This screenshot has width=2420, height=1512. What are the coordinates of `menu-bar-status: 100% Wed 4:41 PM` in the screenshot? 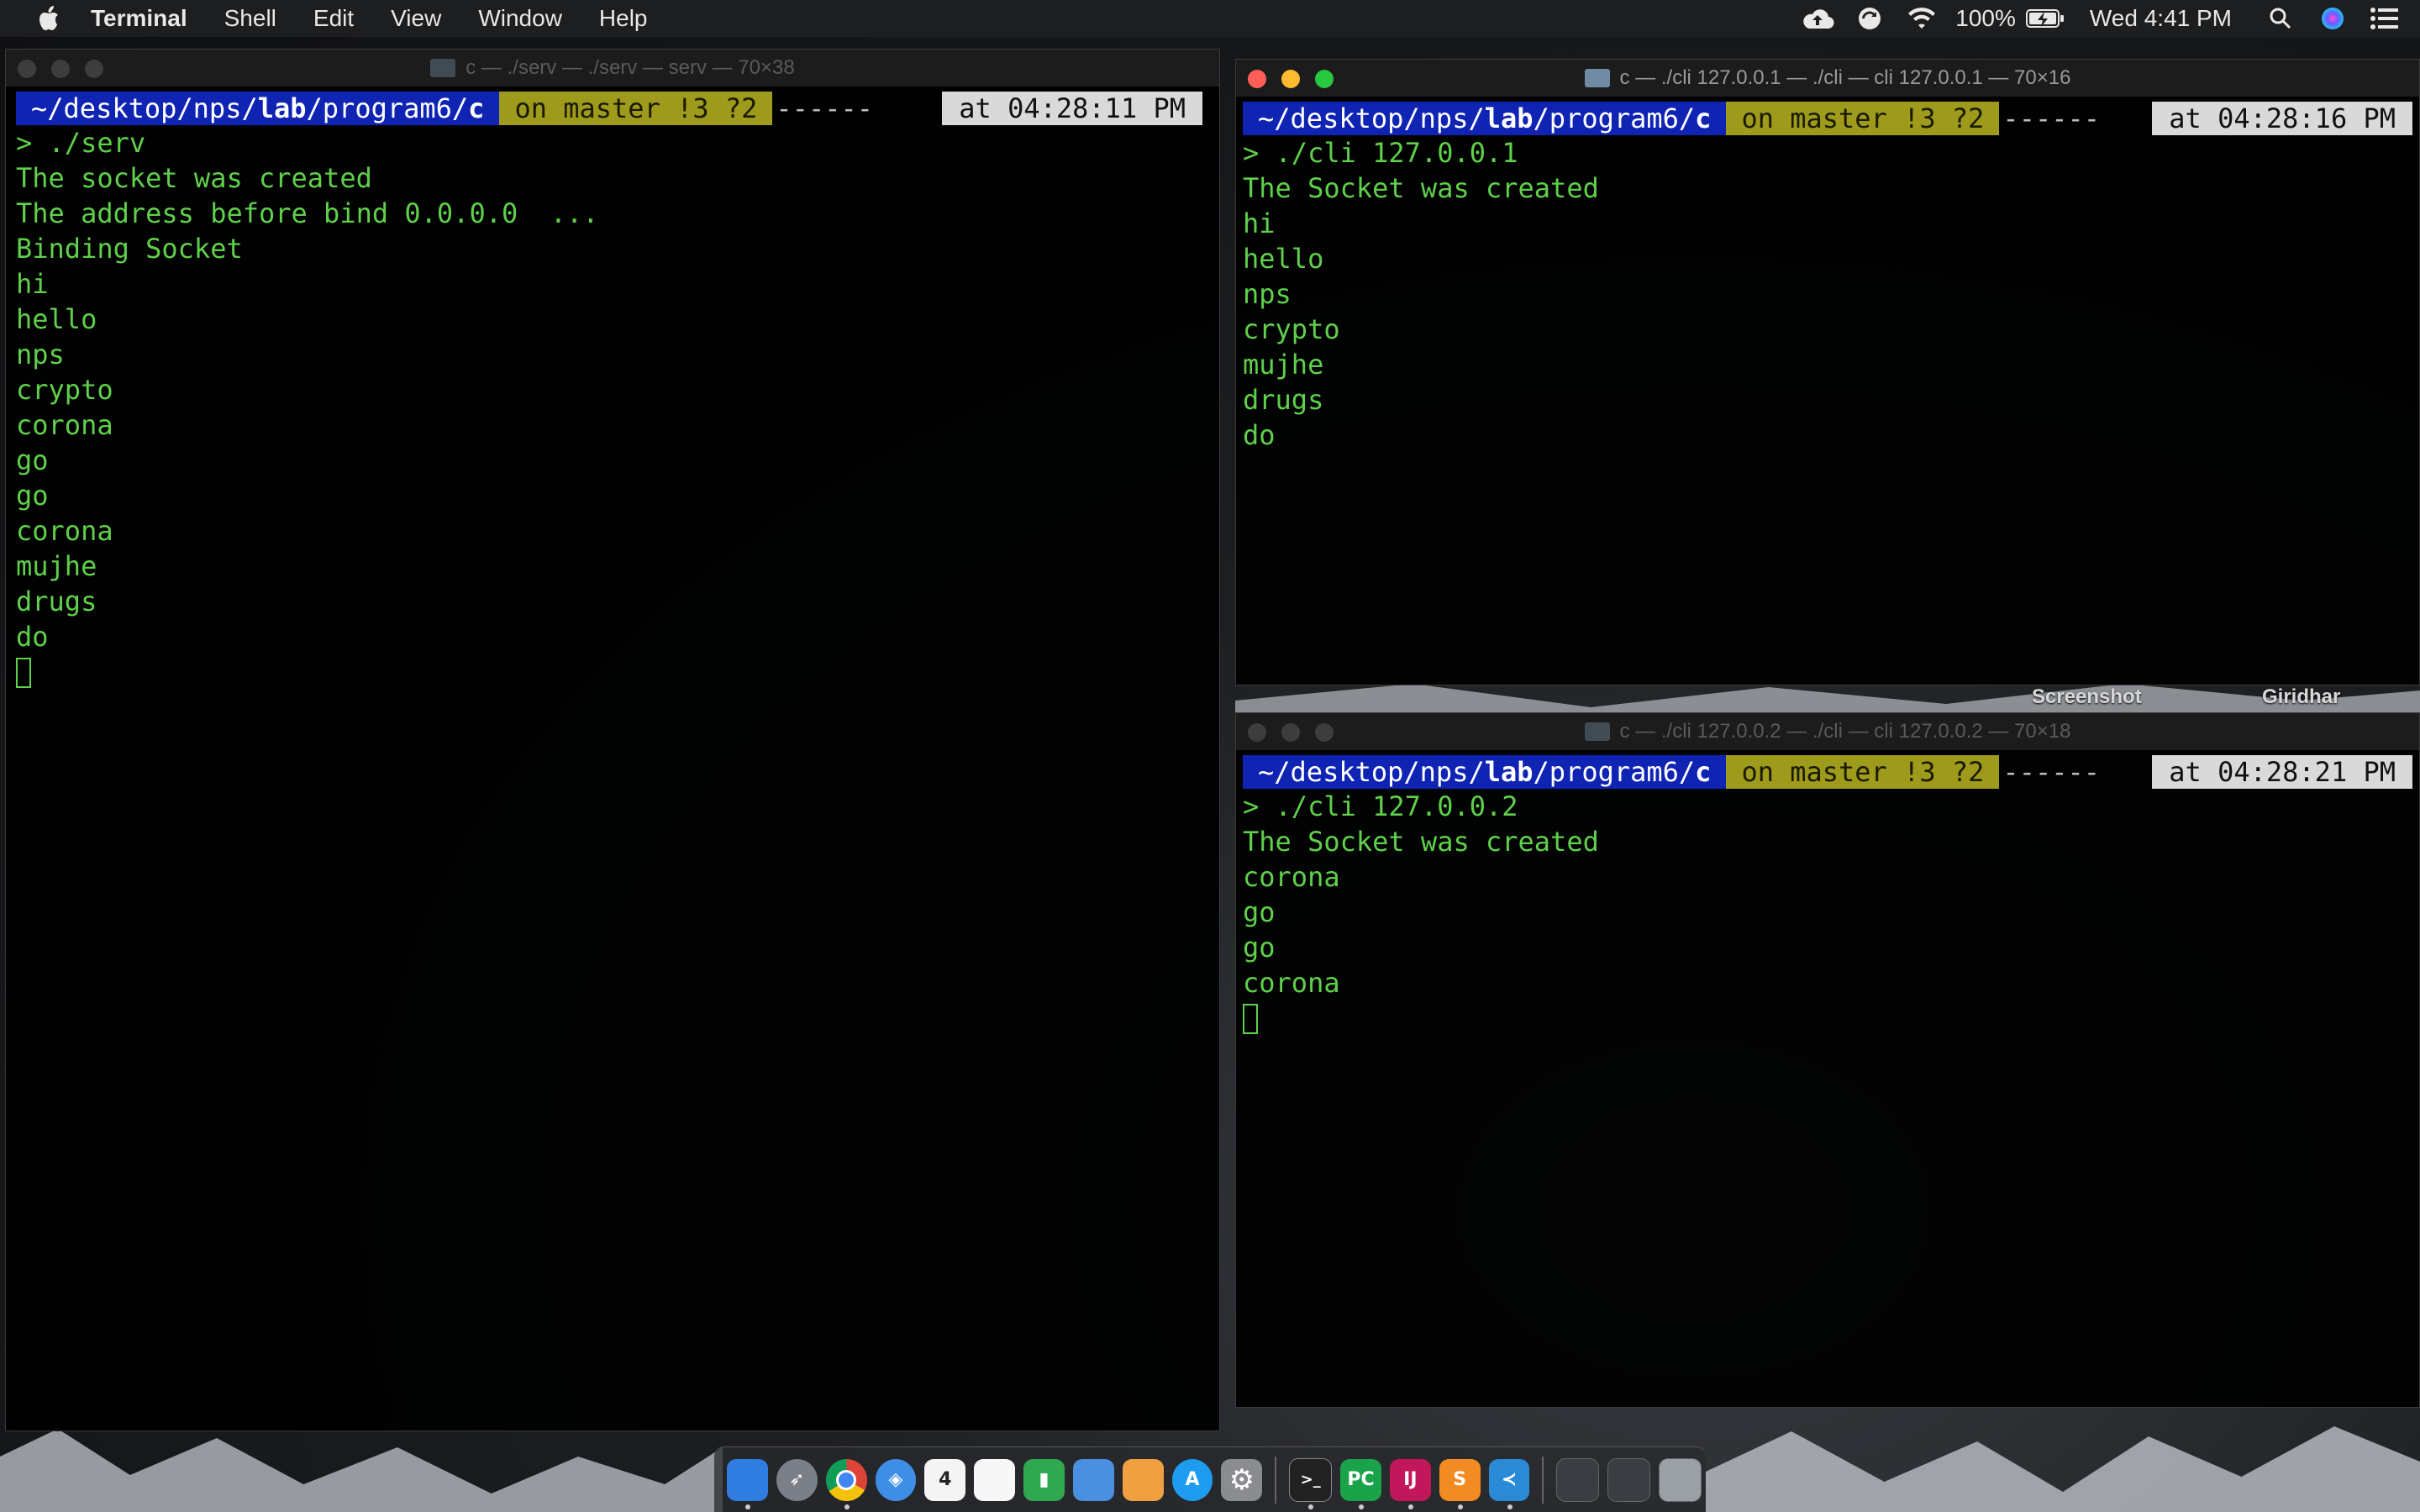 It's located at (2109, 18).